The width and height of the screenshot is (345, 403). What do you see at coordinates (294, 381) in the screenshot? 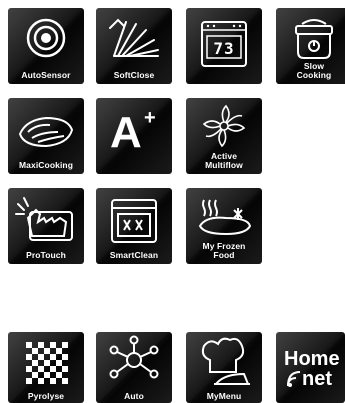
I see `wifi-icon` at bounding box center [294, 381].